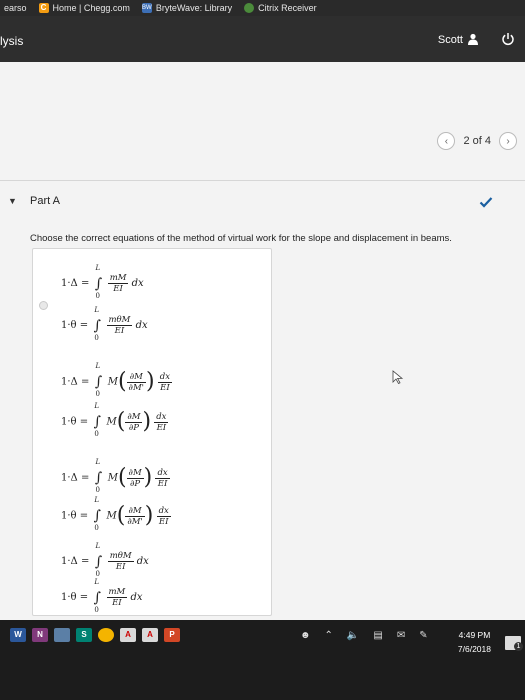 This screenshot has width=525, height=700. I want to click on chevron-right-icon: ›, so click(508, 141).